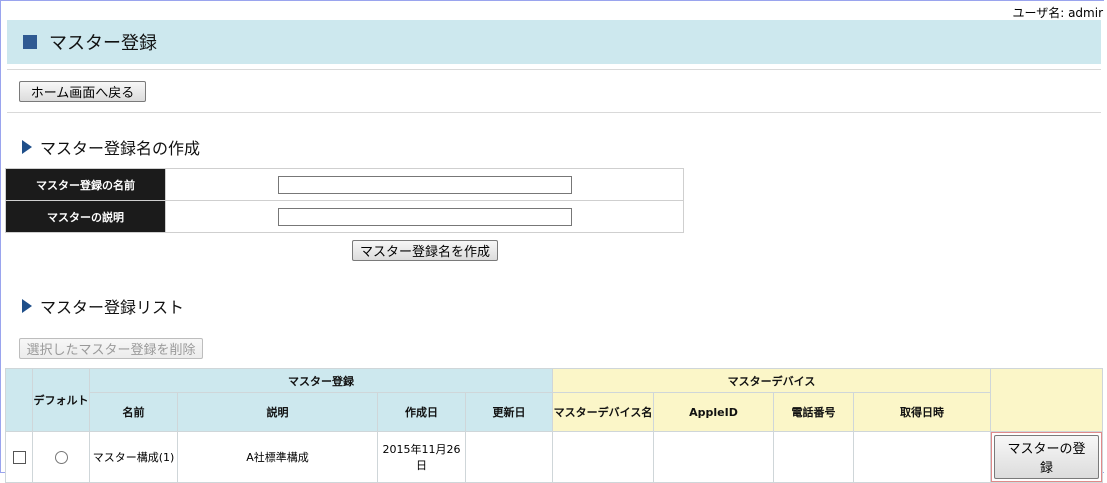  Describe the element at coordinates (277, 412) in the screenshot. I see `col-description: 説明` at that location.